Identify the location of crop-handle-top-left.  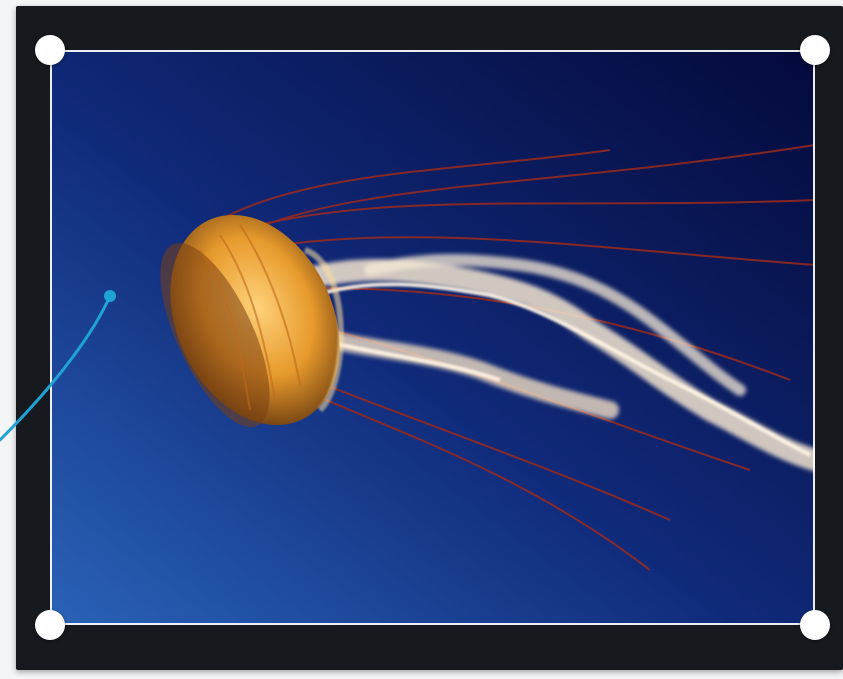
(50, 50).